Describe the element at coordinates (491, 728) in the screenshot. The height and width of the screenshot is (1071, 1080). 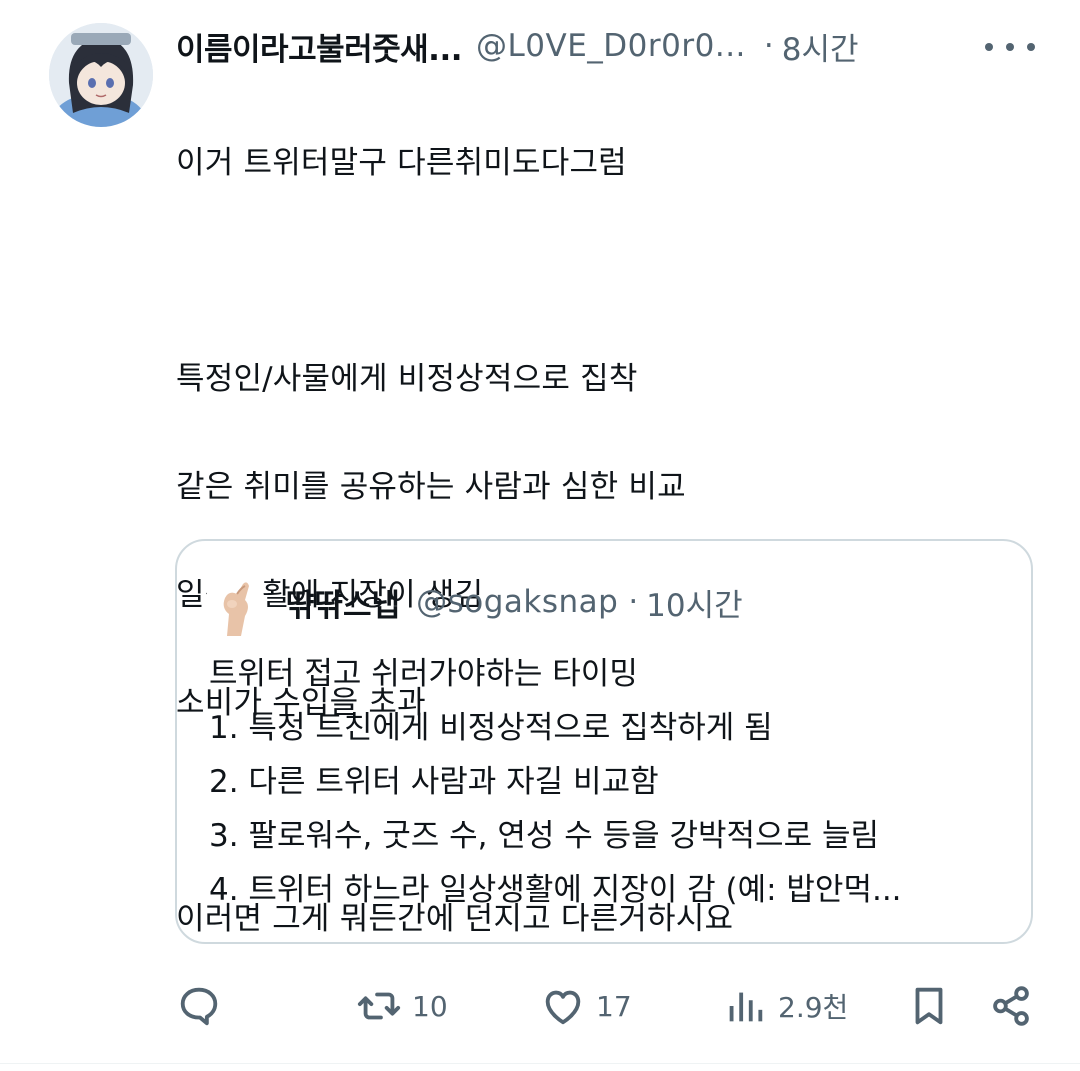
I see `quote-line: 1. 특정 트친에게 비정상적으로 집착하게 됨` at that location.